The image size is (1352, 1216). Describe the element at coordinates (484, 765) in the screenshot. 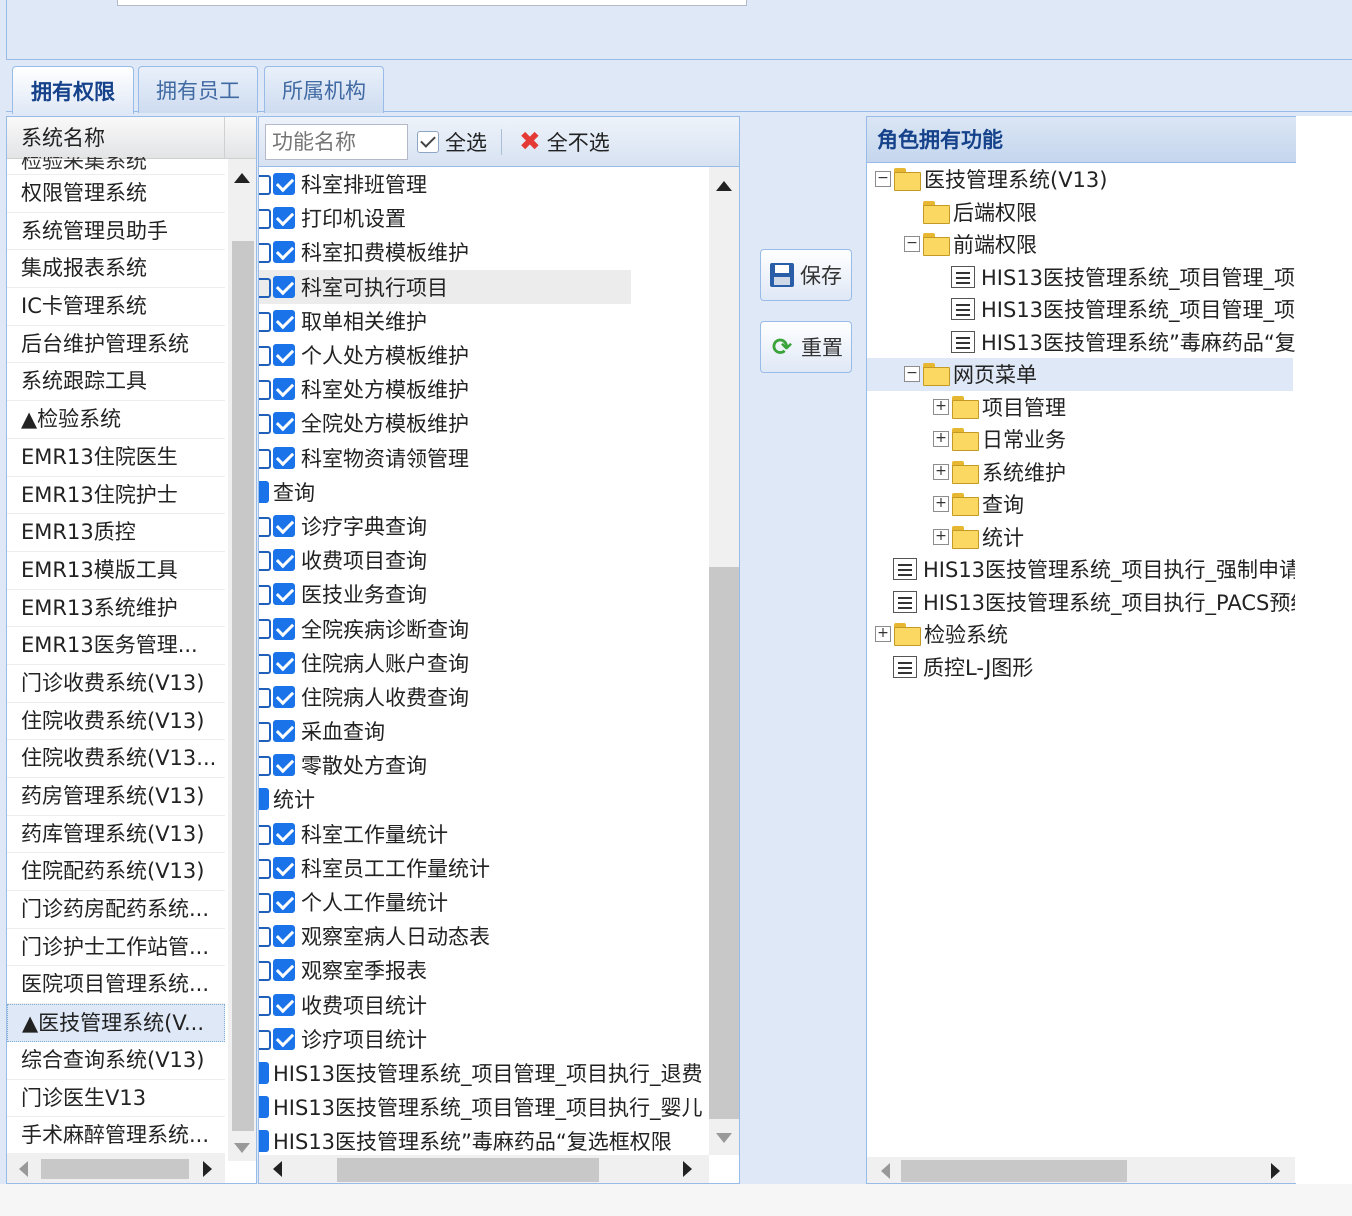

I see `function-row: 零散处方查询` at that location.